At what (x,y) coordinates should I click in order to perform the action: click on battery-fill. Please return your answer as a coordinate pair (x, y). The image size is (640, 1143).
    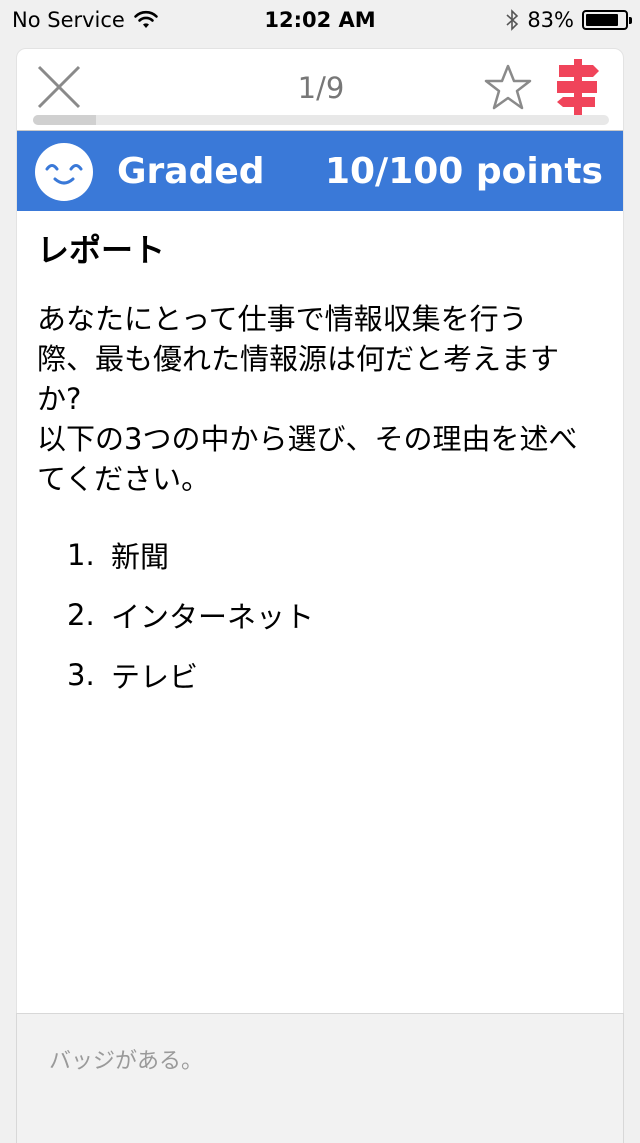
    Looking at the image, I should click on (602, 20).